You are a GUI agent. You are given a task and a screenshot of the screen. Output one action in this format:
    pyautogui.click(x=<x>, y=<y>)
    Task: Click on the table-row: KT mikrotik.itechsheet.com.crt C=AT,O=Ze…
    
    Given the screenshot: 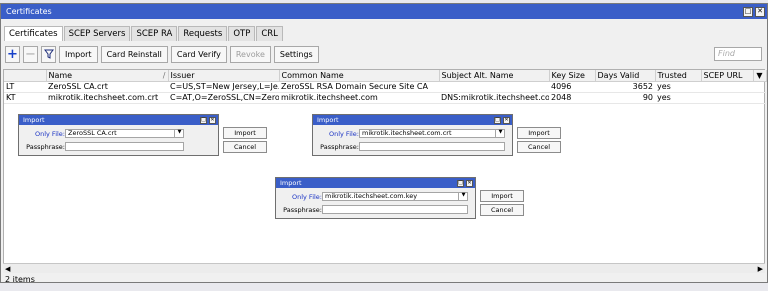 What is the action you would take?
    pyautogui.click(x=385, y=98)
    